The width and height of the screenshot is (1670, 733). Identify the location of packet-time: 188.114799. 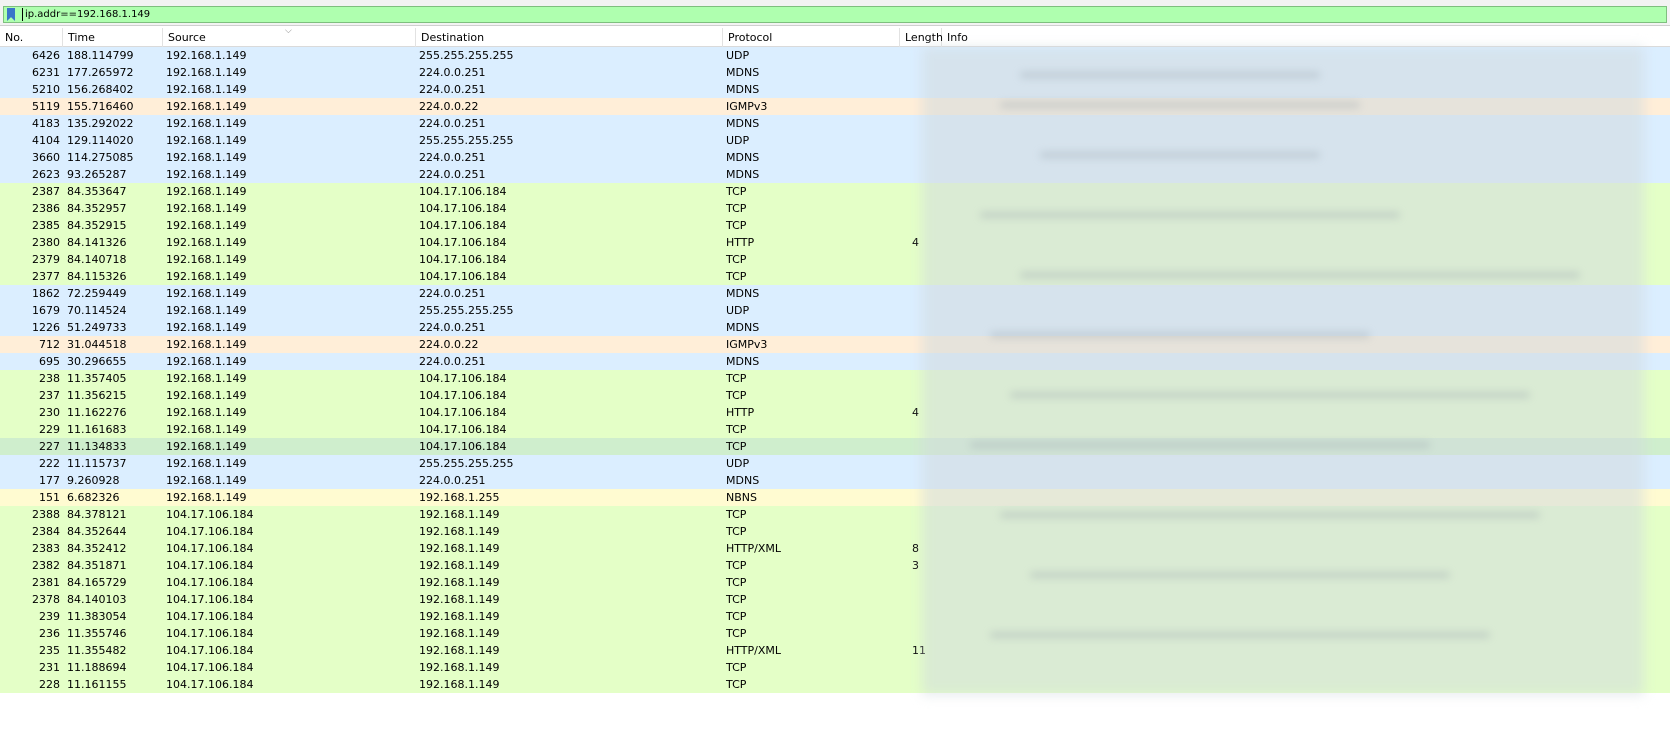
(100, 55).